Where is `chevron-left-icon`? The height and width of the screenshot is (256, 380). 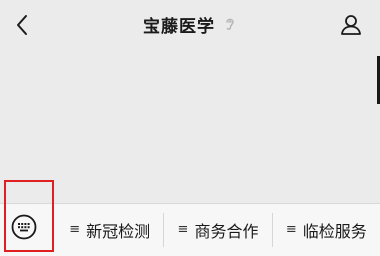 chevron-left-icon is located at coordinates (22, 25).